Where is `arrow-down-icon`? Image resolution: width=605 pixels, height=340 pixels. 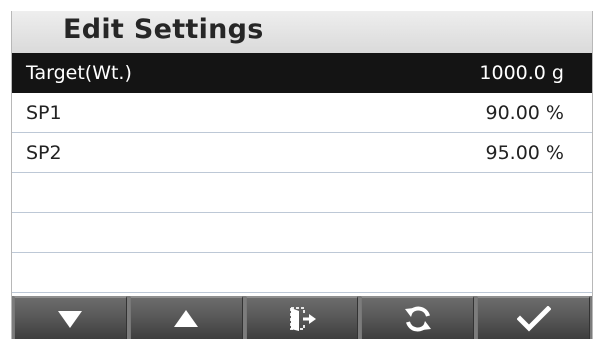
arrow-down-icon is located at coordinates (70, 319).